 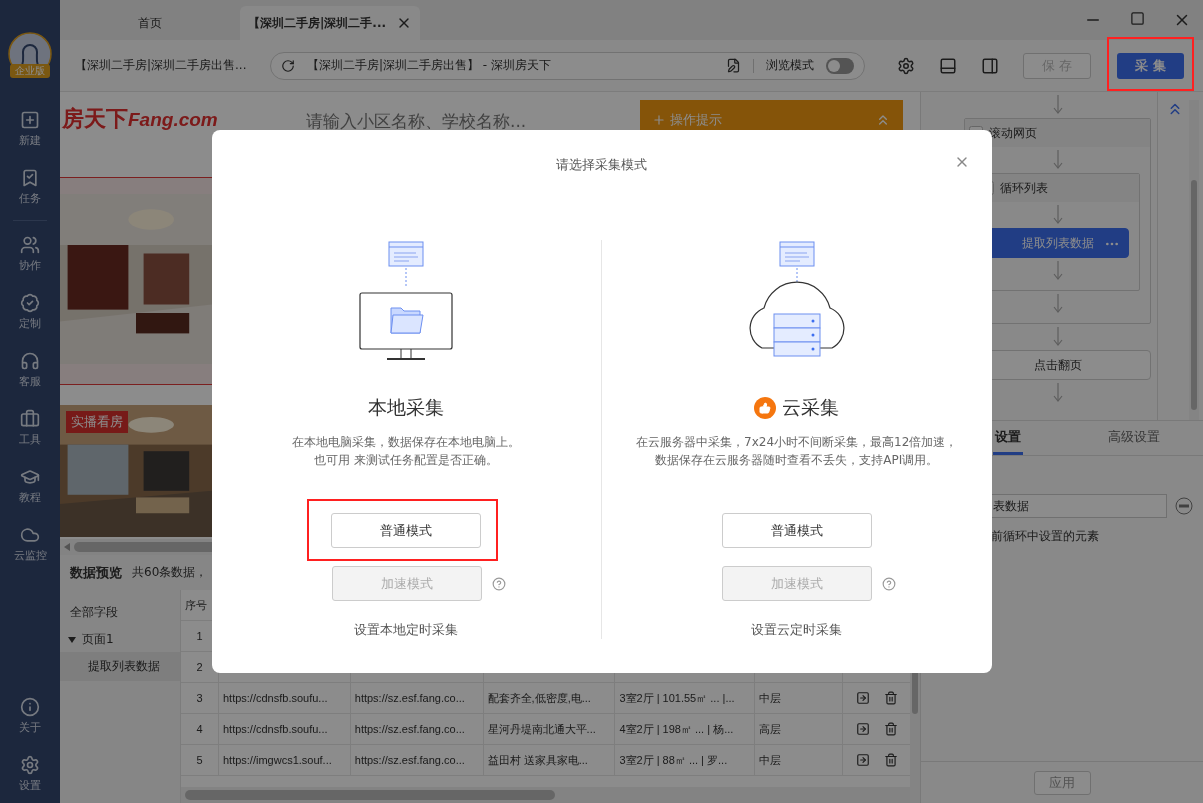 I want to click on cloud-icon, so click(x=30, y=535).